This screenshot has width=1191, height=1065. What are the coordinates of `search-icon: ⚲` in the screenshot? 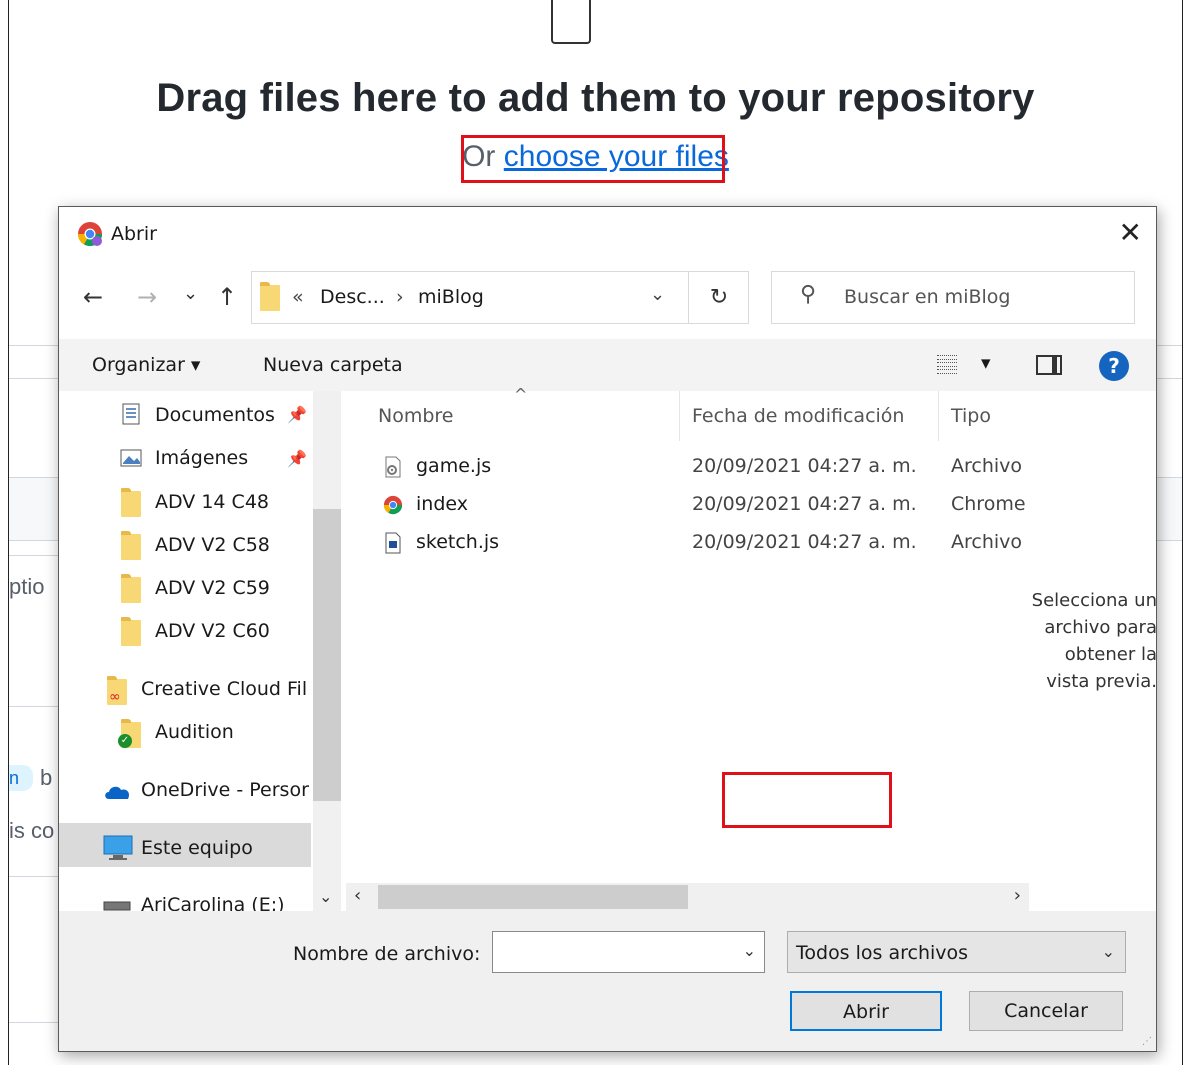 It's located at (808, 294).